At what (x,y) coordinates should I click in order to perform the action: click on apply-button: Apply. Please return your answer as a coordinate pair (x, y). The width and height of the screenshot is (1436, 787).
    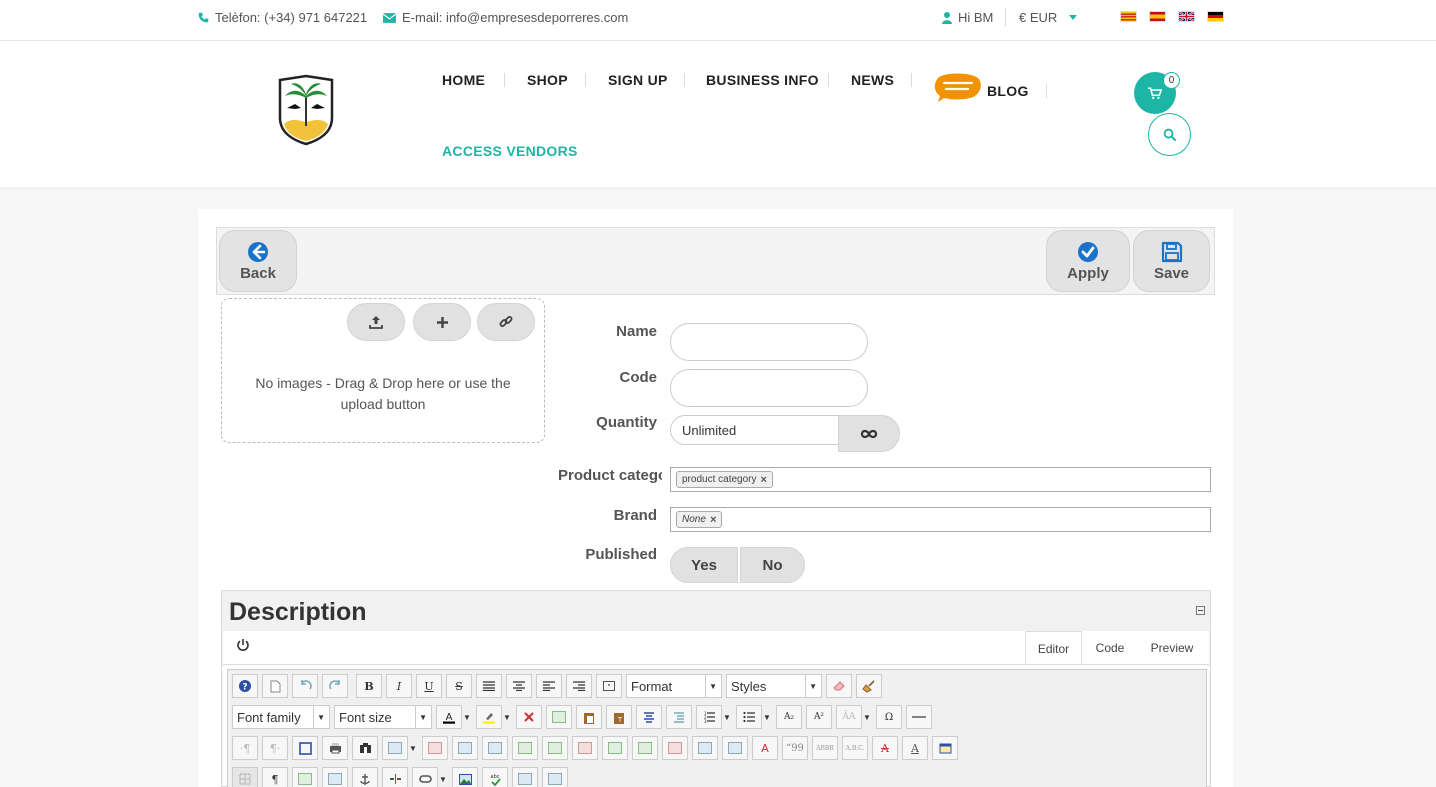
    Looking at the image, I should click on (1088, 261).